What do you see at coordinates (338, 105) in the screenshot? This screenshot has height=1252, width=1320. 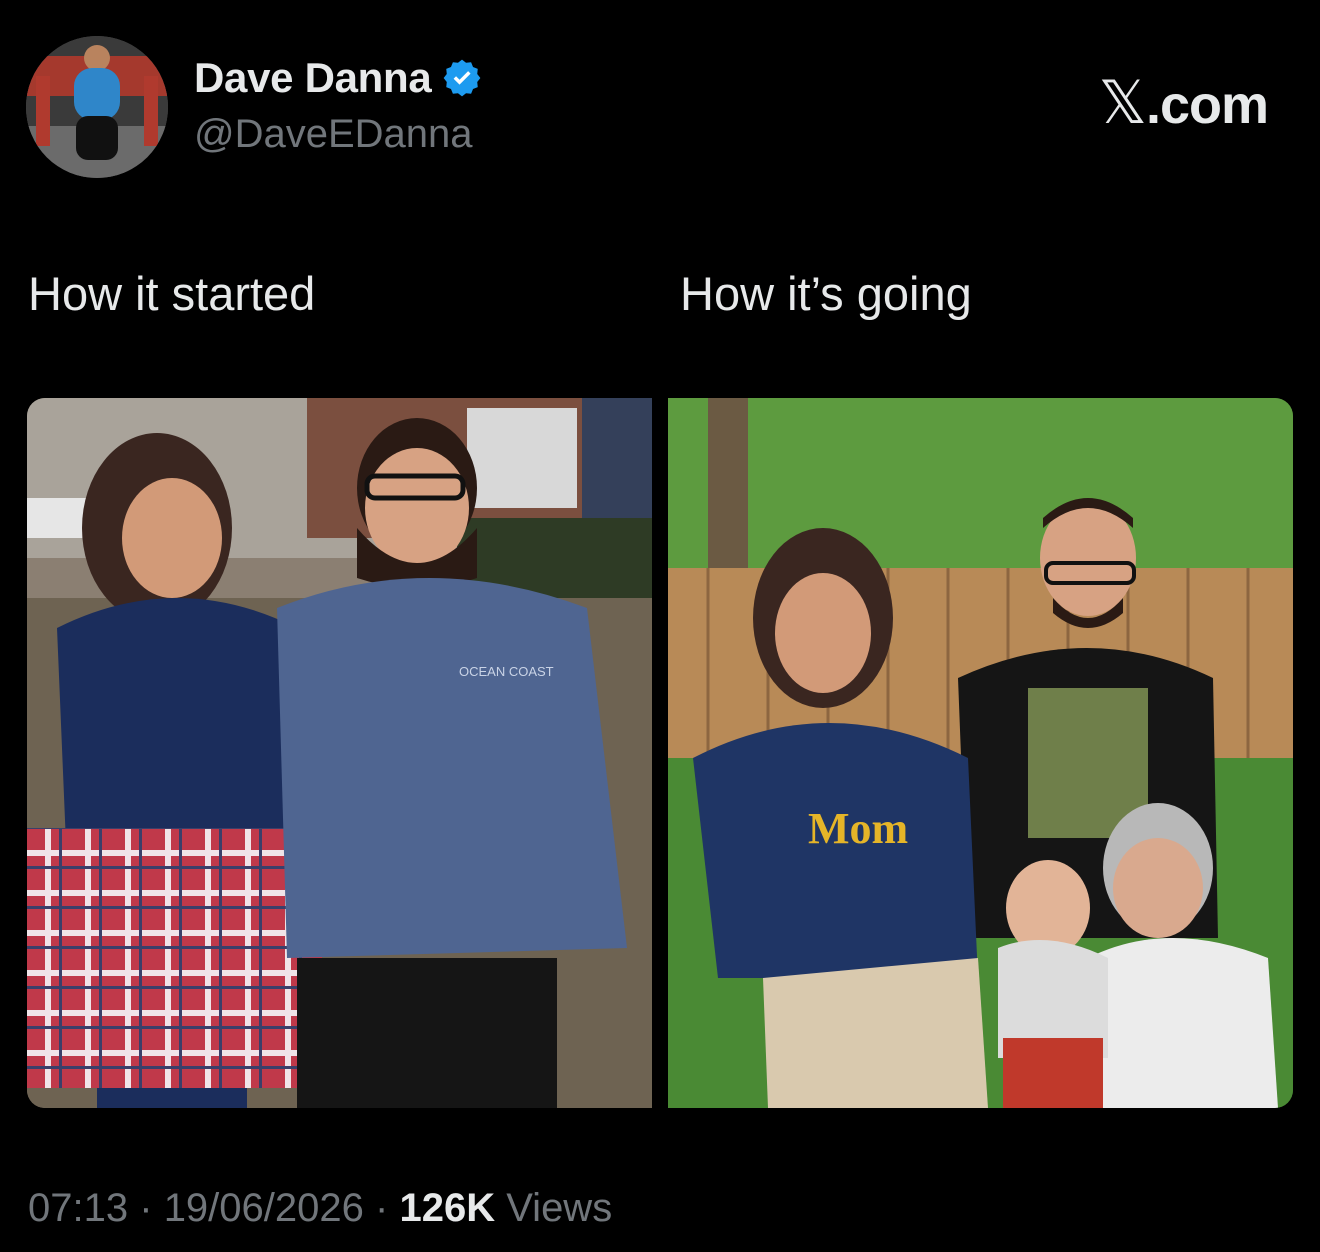 I see `author-block: Dave Danna @DaveEDanna` at bounding box center [338, 105].